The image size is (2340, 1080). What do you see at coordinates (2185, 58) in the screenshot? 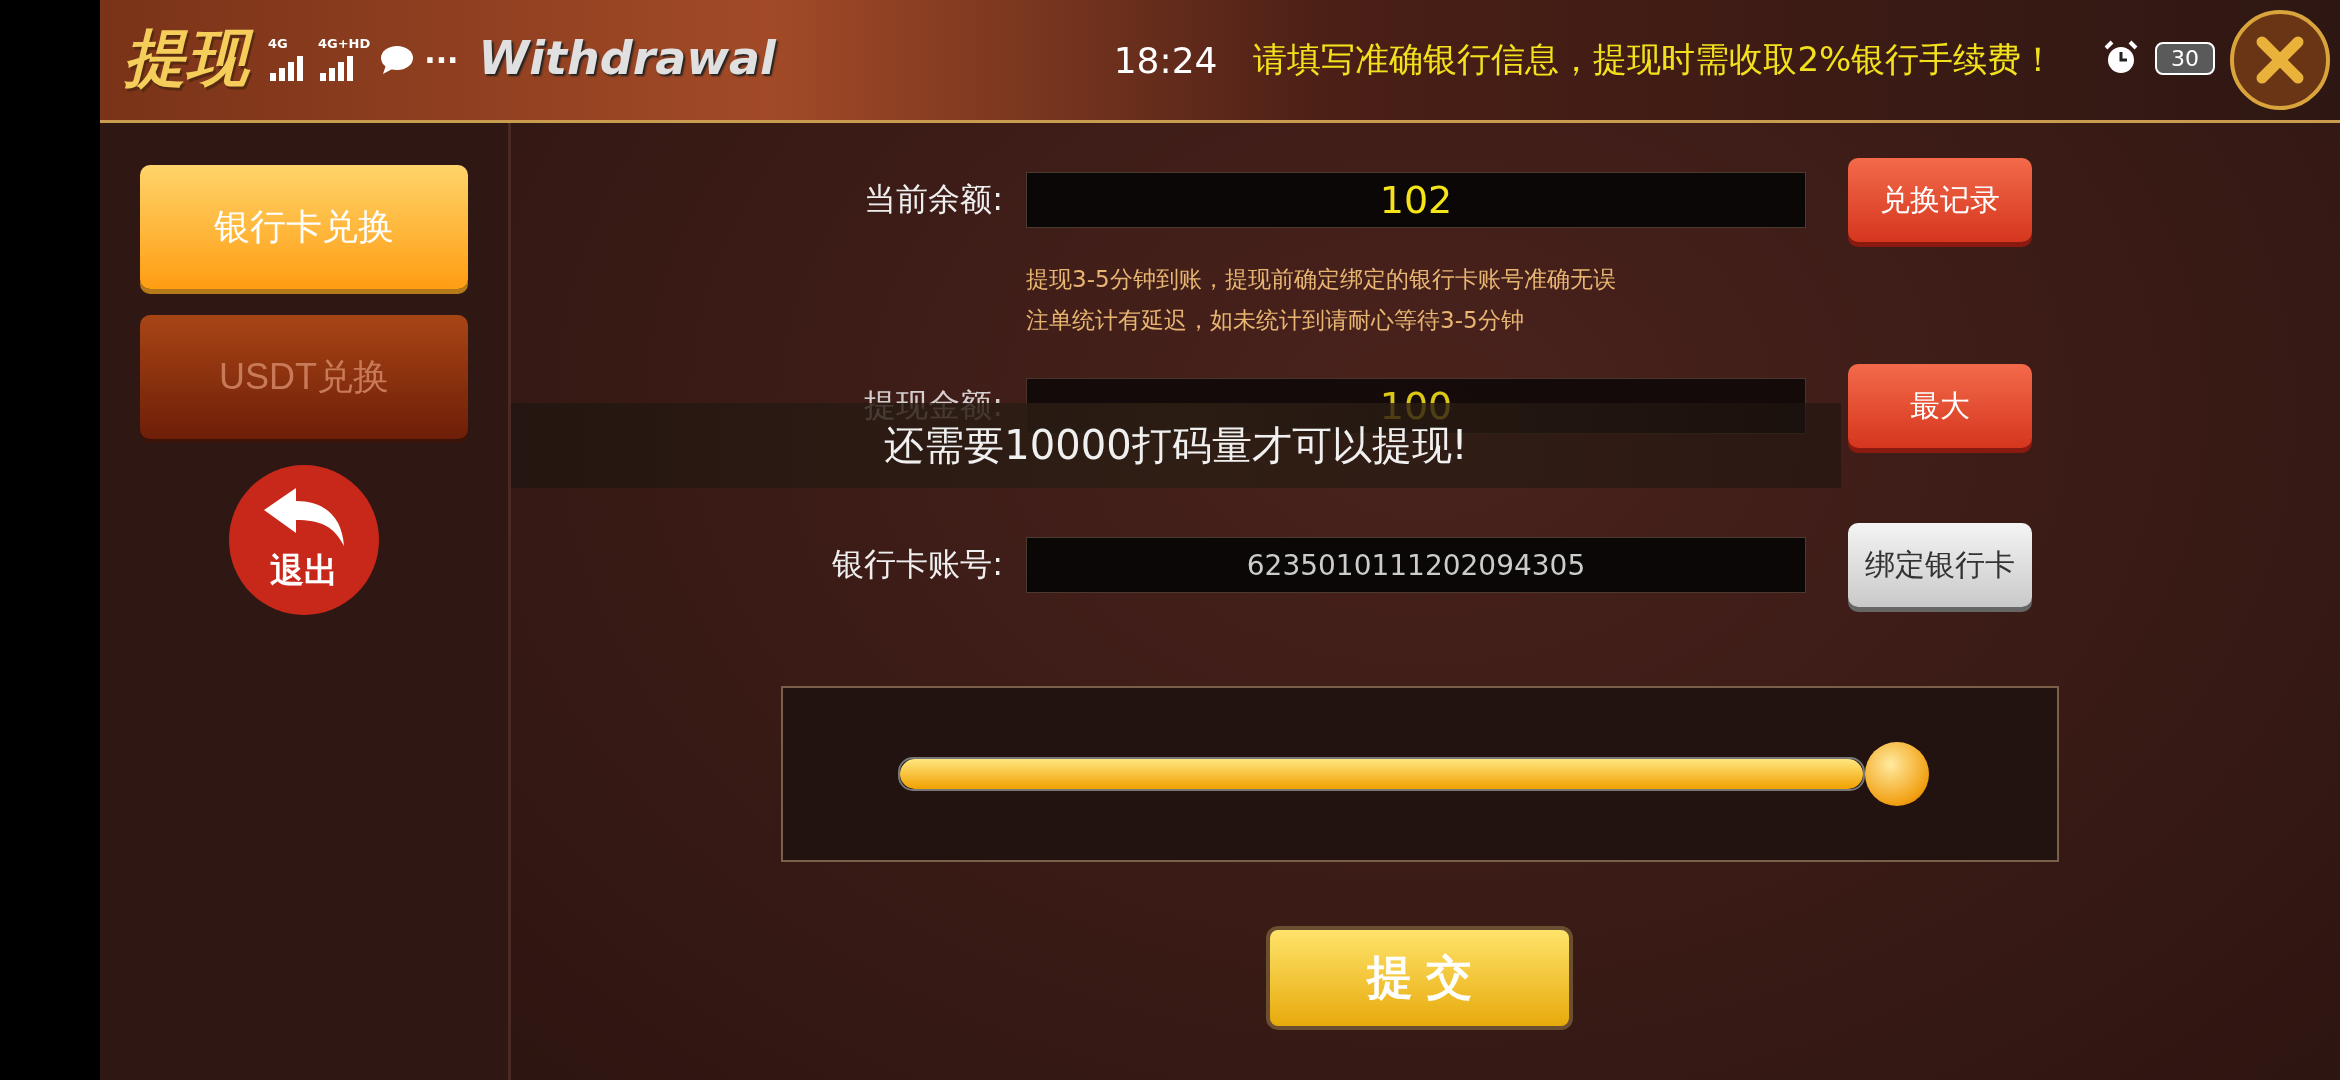
I see `battery-indicator: 30` at bounding box center [2185, 58].